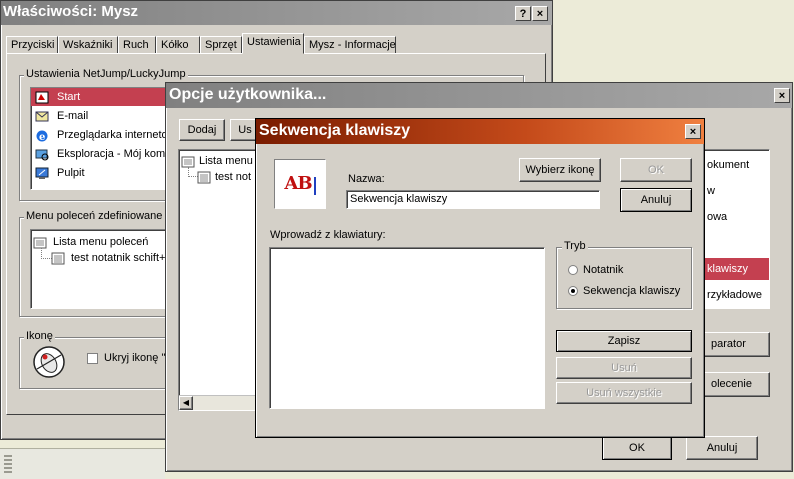 The width and height of the screenshot is (794, 479). Describe the element at coordinates (632, 291) in the screenshot. I see `mode-sequence-label: Sekwencja klawiszy` at that location.